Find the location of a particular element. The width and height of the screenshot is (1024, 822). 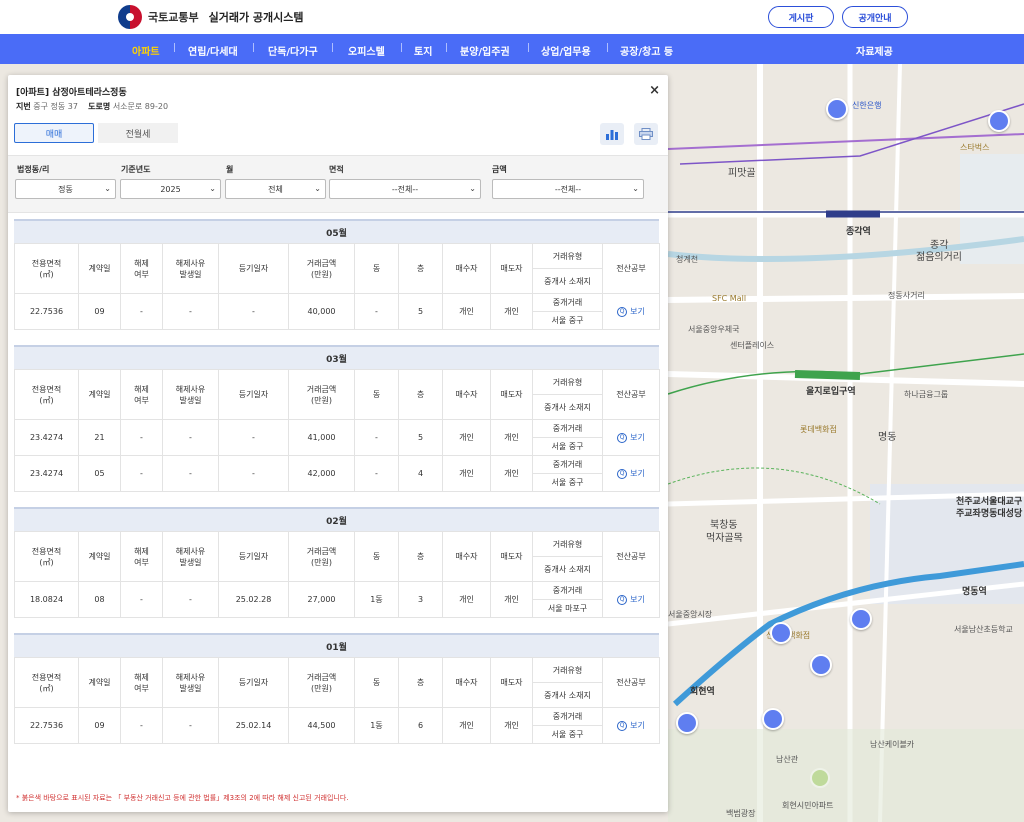

map-label: 서울중앙시장 is located at coordinates (690, 614).